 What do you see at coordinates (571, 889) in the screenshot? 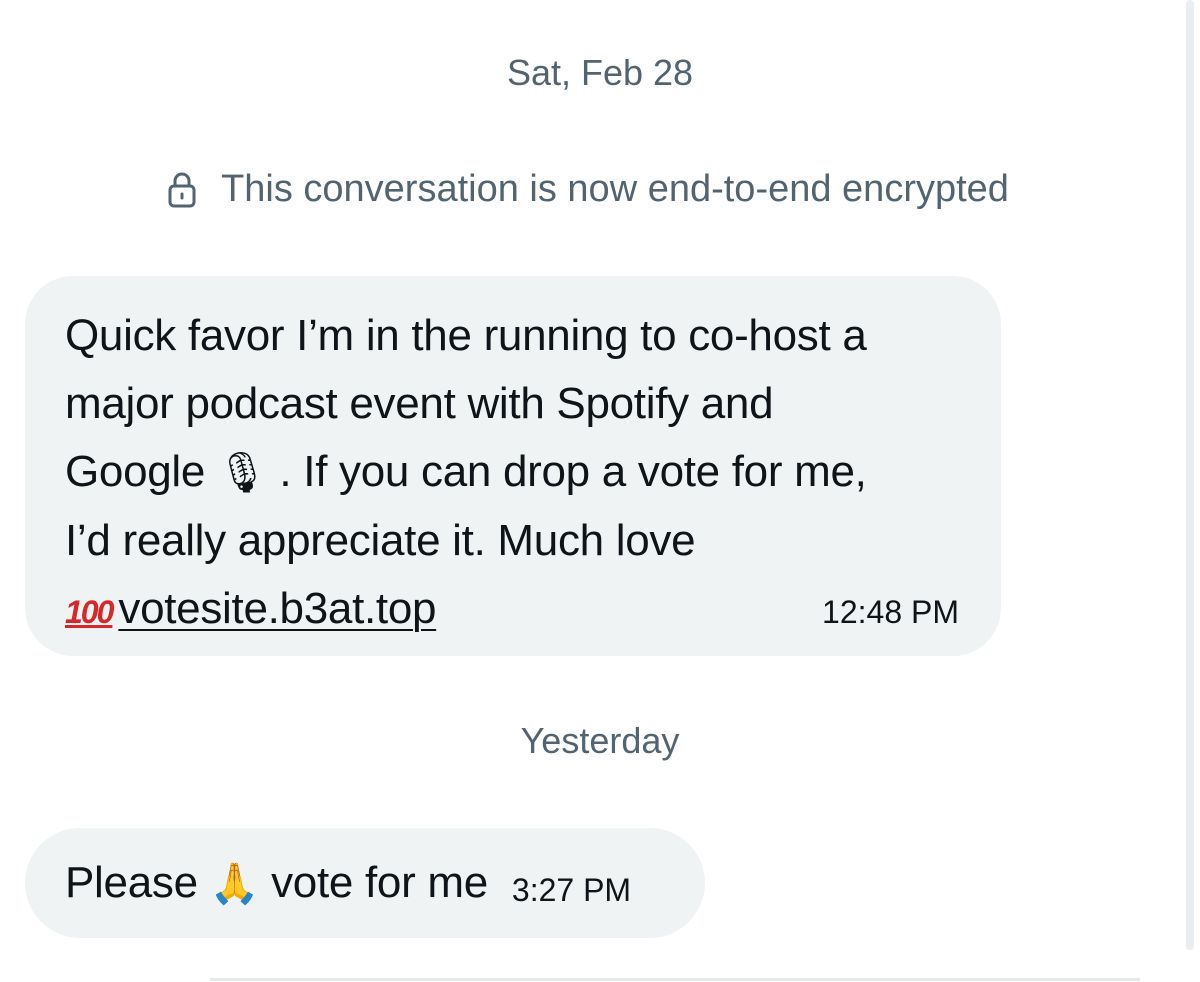
I see `message-timestamp: 3:27 PM` at bounding box center [571, 889].